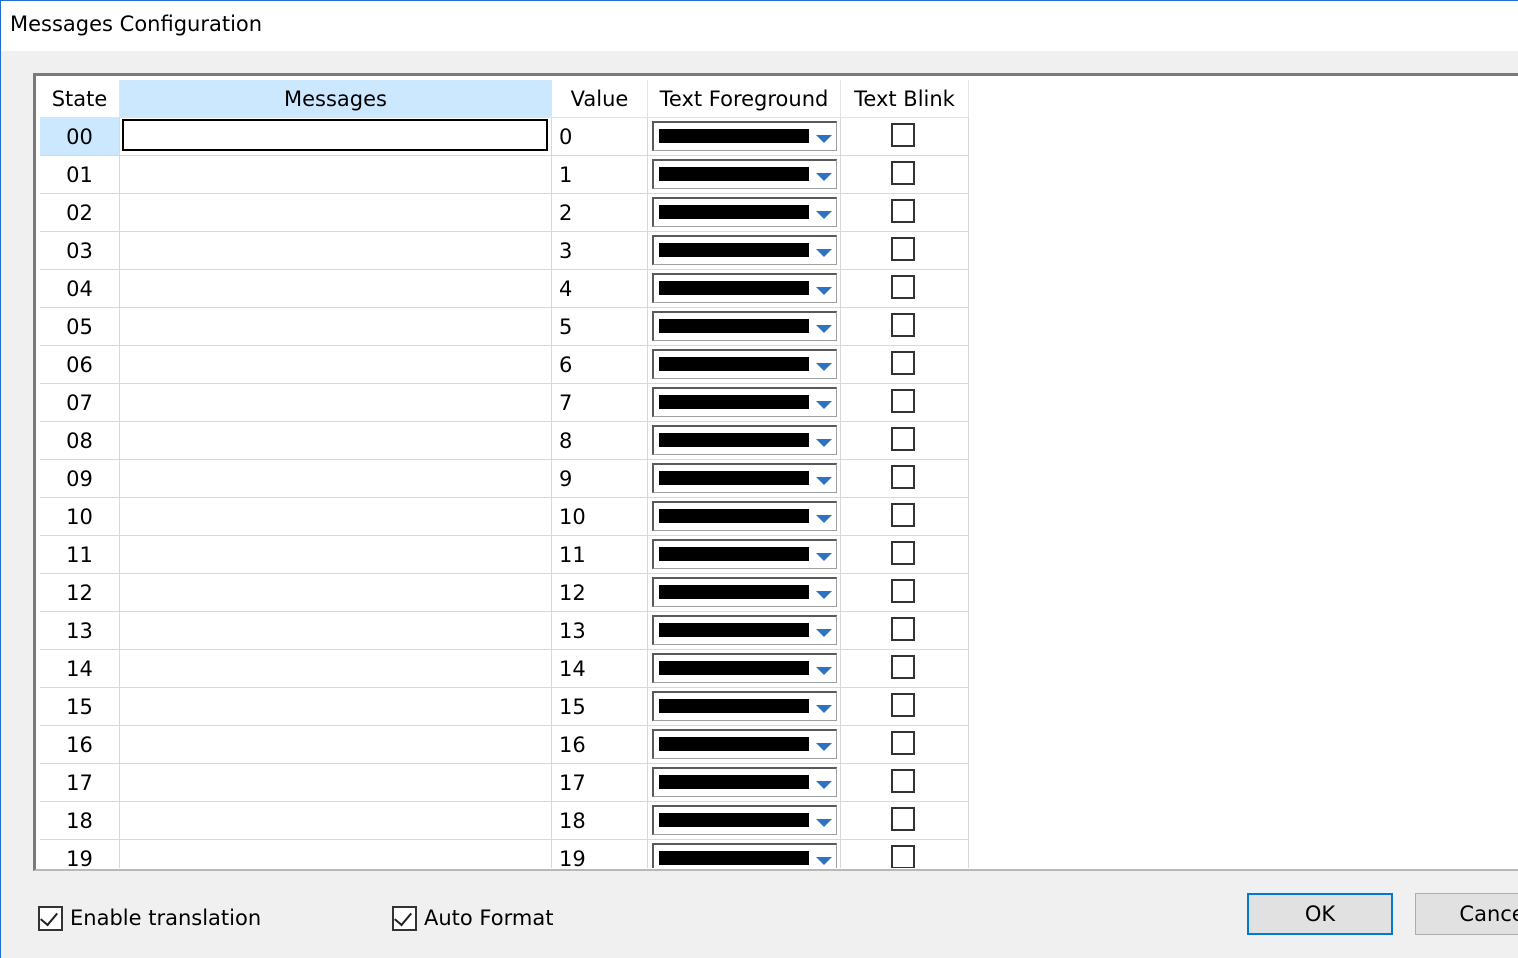 This screenshot has height=958, width=1518. What do you see at coordinates (404, 918) in the screenshot?
I see `auto-format-checkbox` at bounding box center [404, 918].